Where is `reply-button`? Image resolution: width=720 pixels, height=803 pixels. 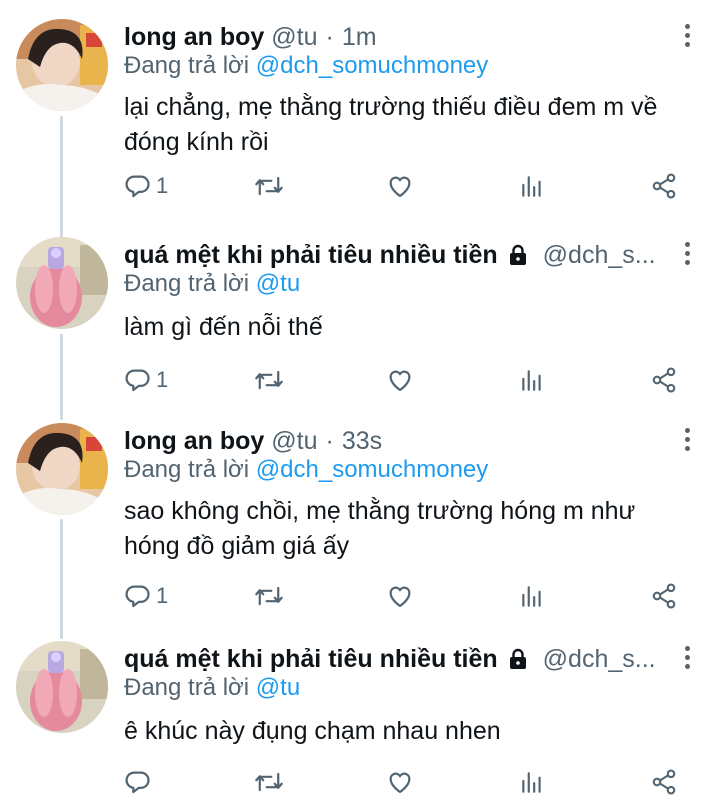
reply-button is located at coordinates (140, 782).